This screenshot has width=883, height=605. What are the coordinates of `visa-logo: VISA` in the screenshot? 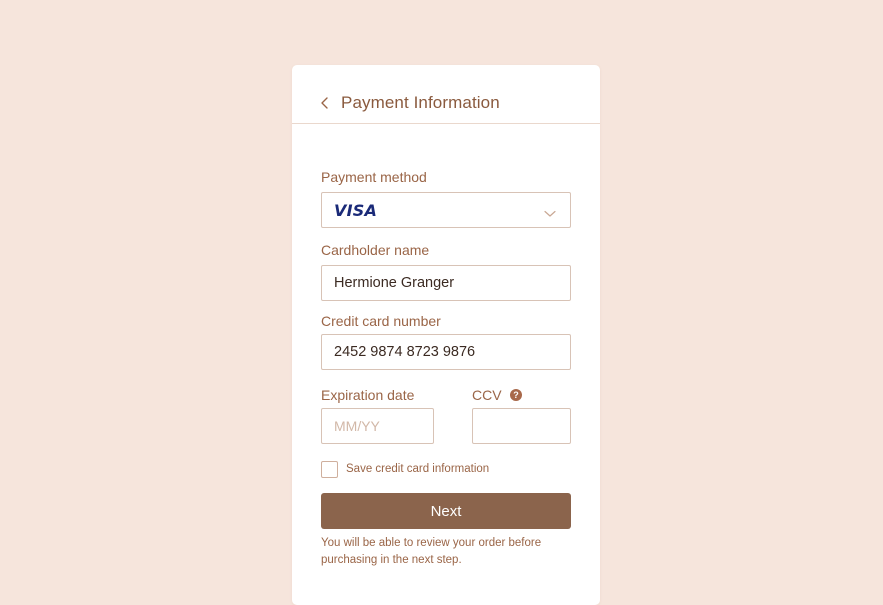 It's located at (356, 210).